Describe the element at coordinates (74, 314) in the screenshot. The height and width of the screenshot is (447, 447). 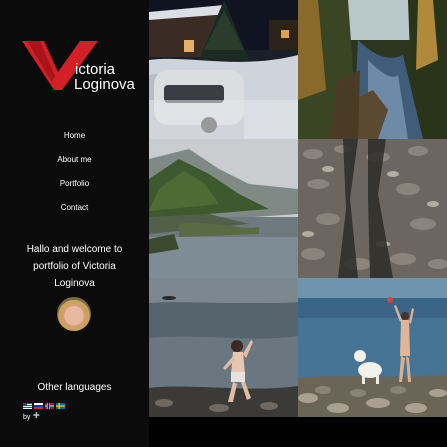
I see `avatar` at that location.